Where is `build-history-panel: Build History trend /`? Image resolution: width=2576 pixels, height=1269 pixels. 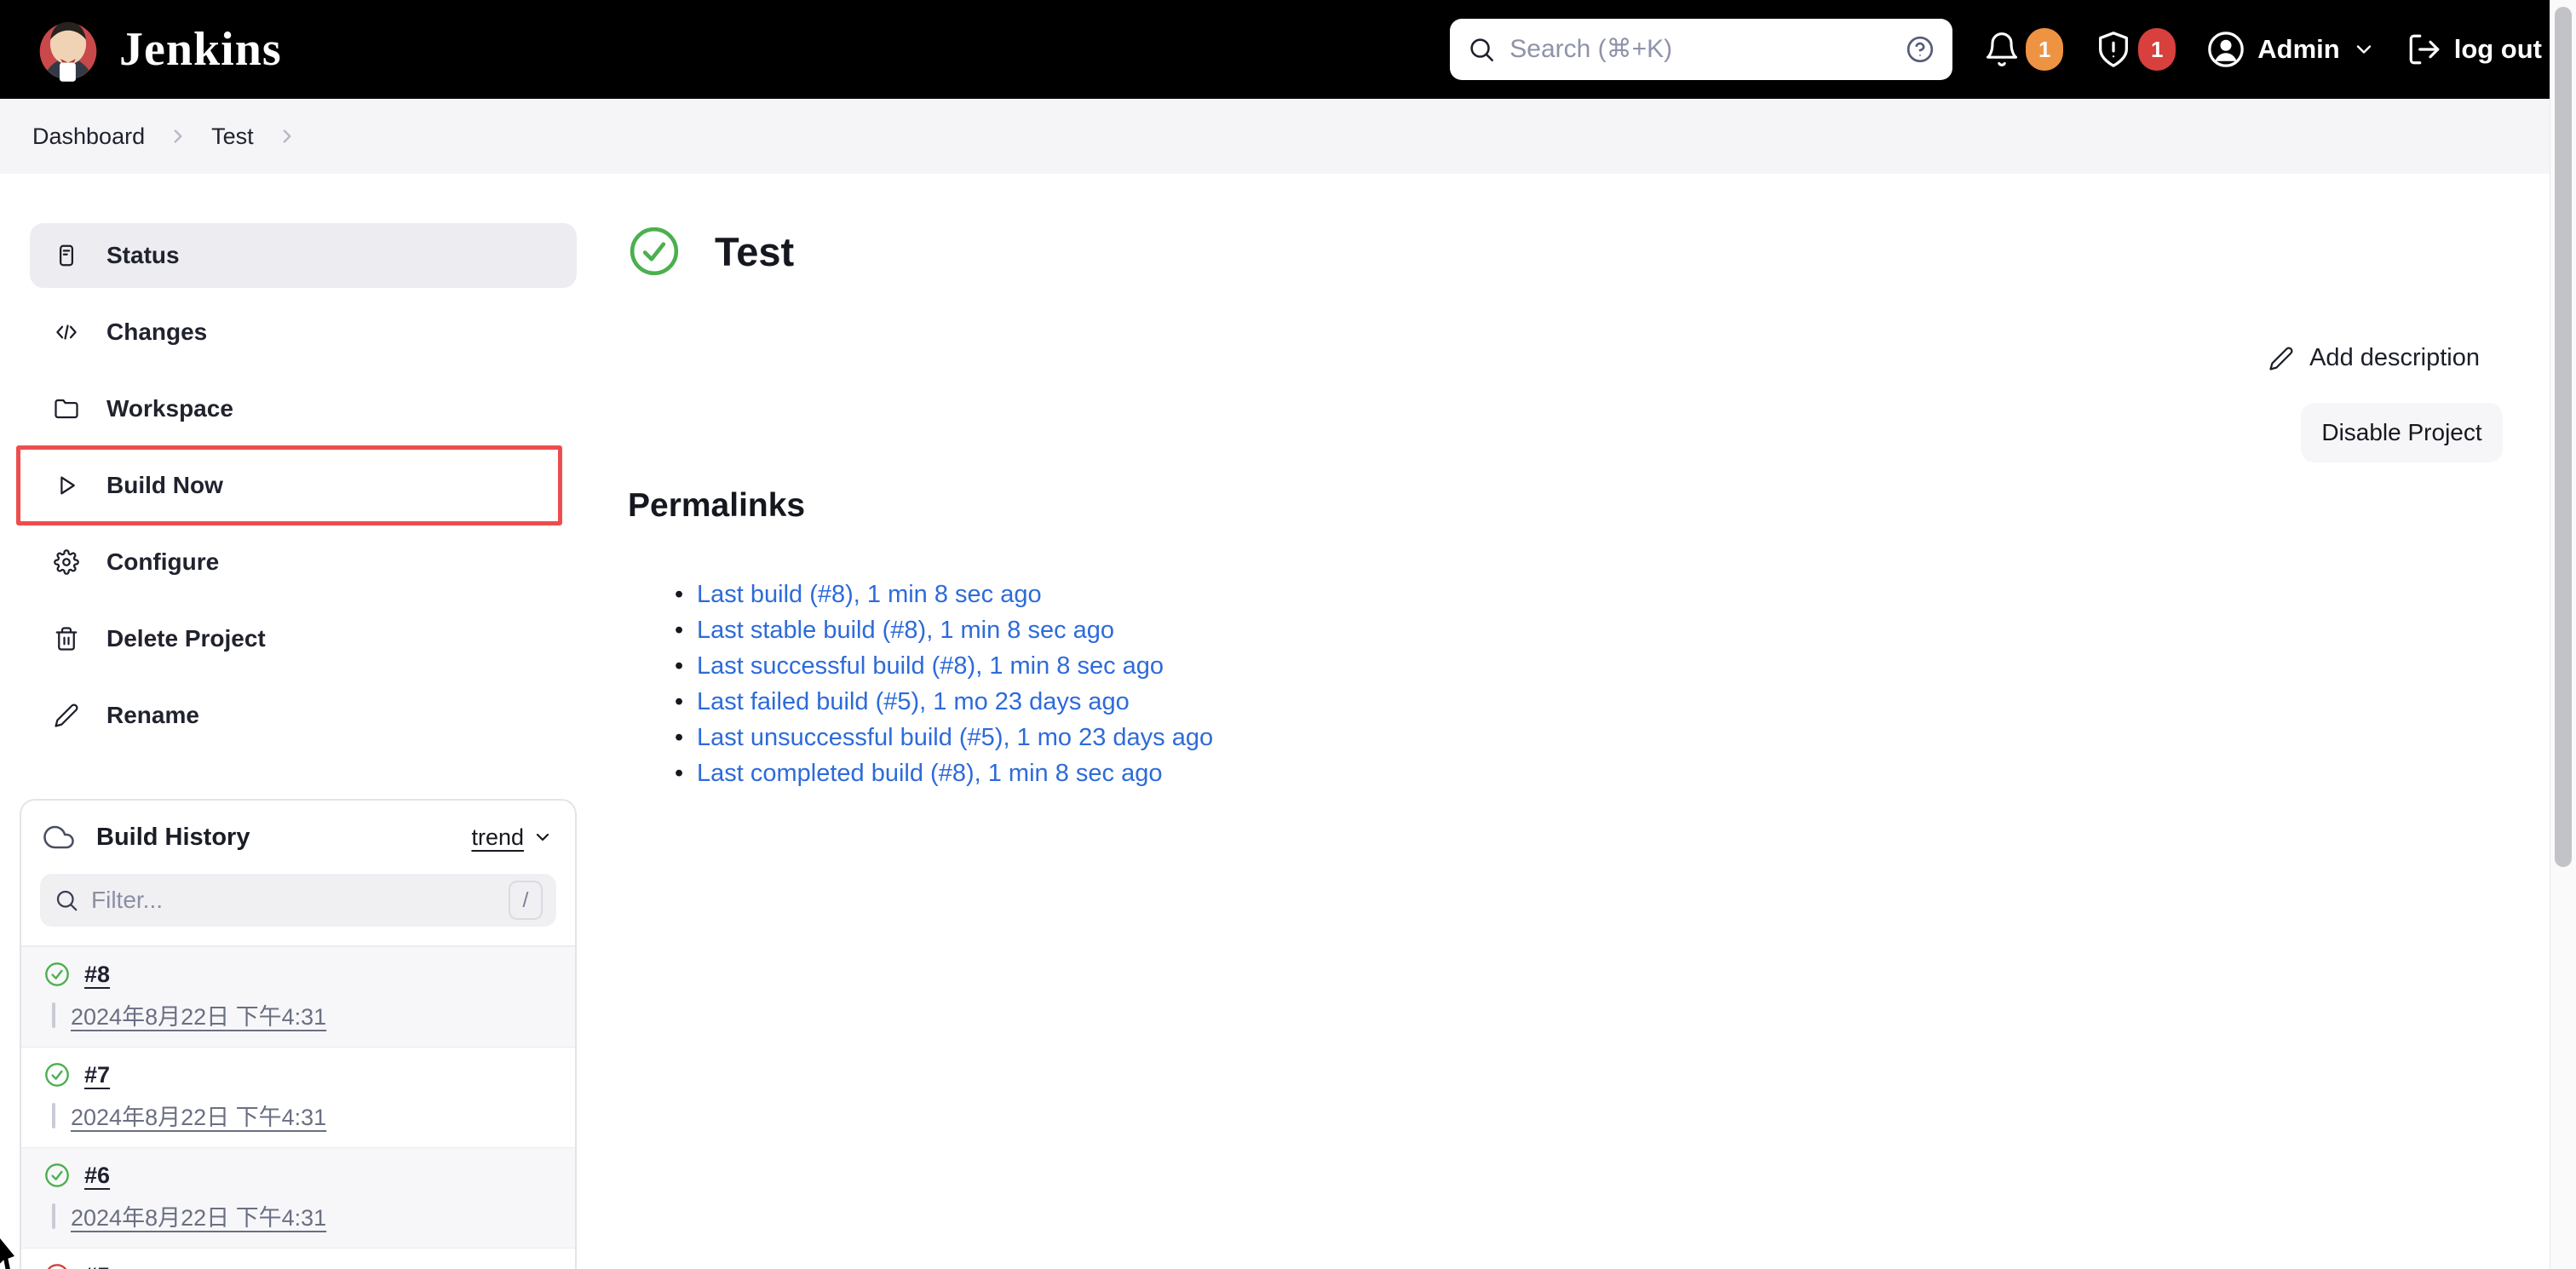 build-history-panel: Build History trend / is located at coordinates (298, 1034).